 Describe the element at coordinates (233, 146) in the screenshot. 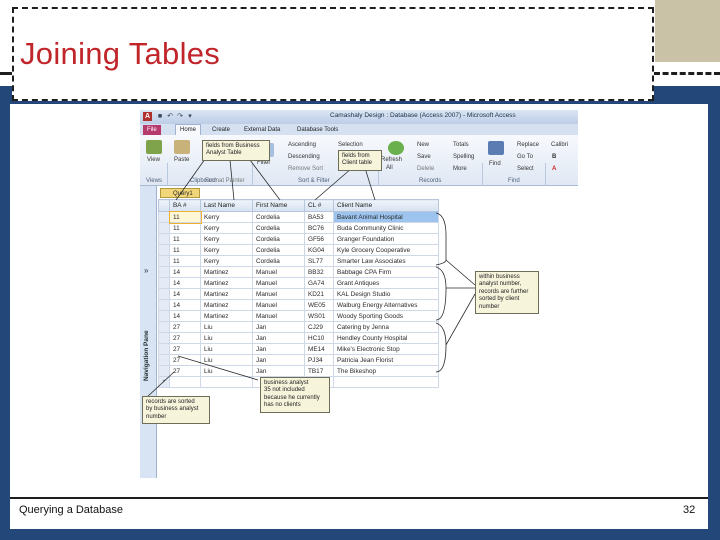

I see `callout-text: fields from Business` at that location.